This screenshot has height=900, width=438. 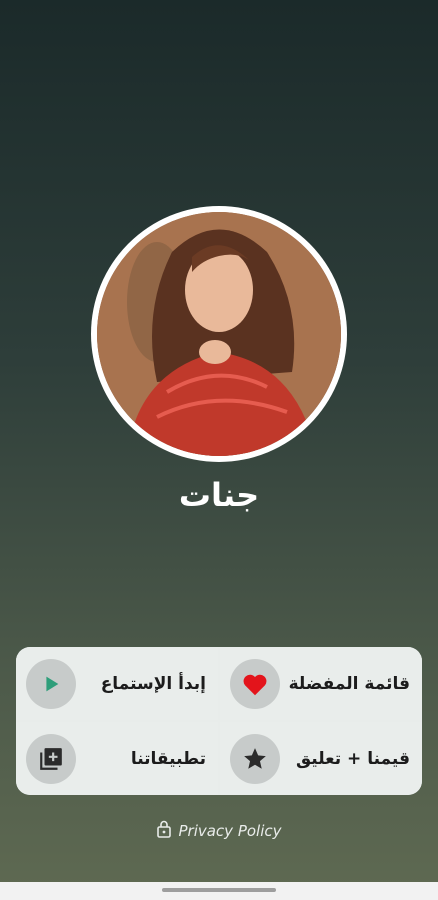 What do you see at coordinates (51, 683) in the screenshot?
I see `play-icon` at bounding box center [51, 683].